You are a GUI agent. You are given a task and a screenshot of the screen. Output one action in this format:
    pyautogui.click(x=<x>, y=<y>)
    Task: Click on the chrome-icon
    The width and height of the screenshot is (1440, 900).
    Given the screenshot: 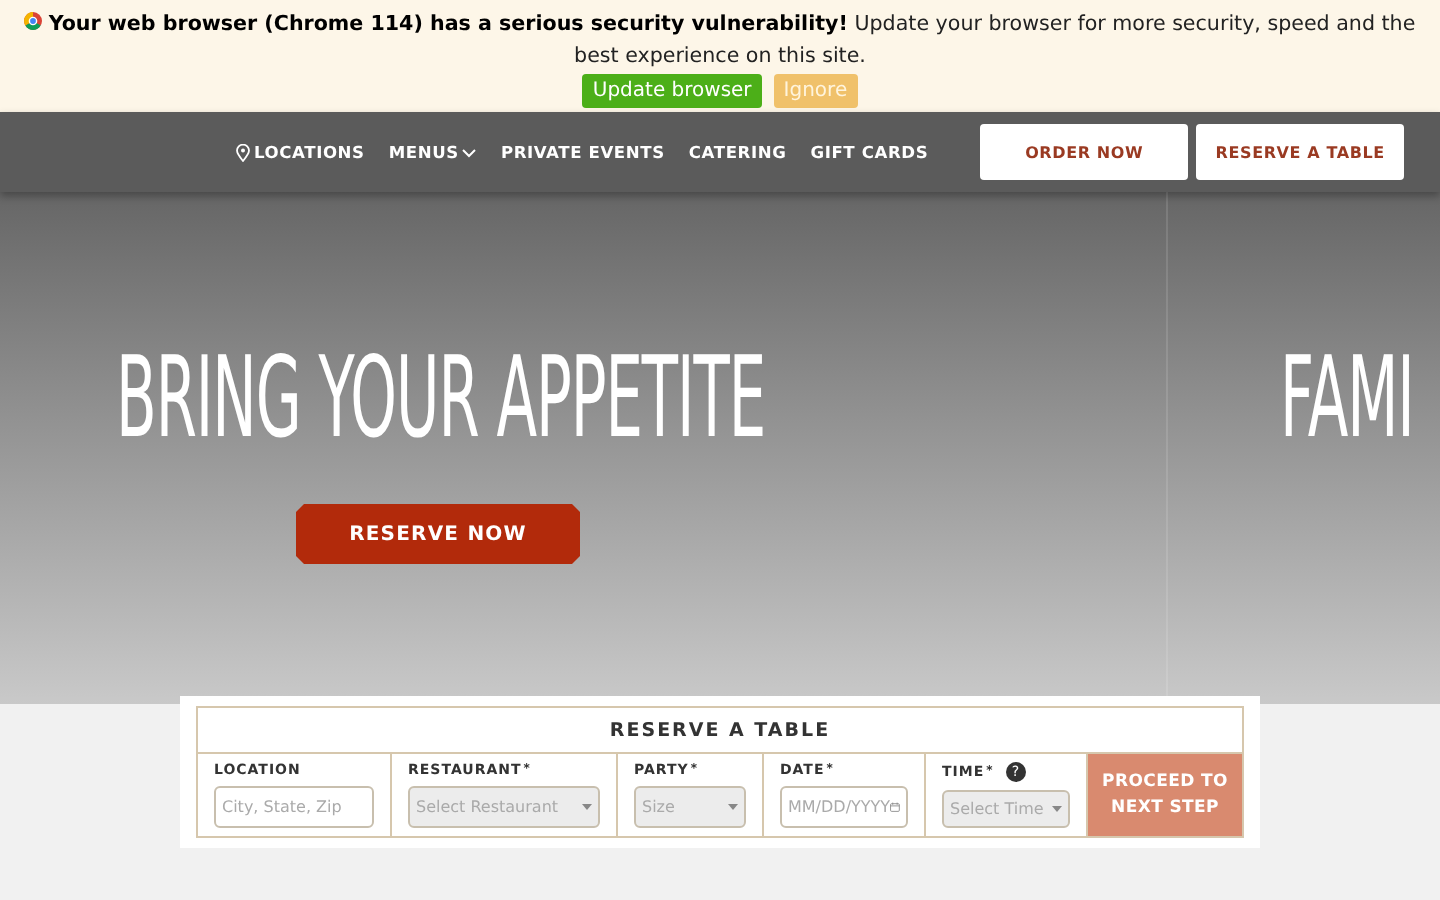 What is the action you would take?
    pyautogui.click(x=33, y=21)
    